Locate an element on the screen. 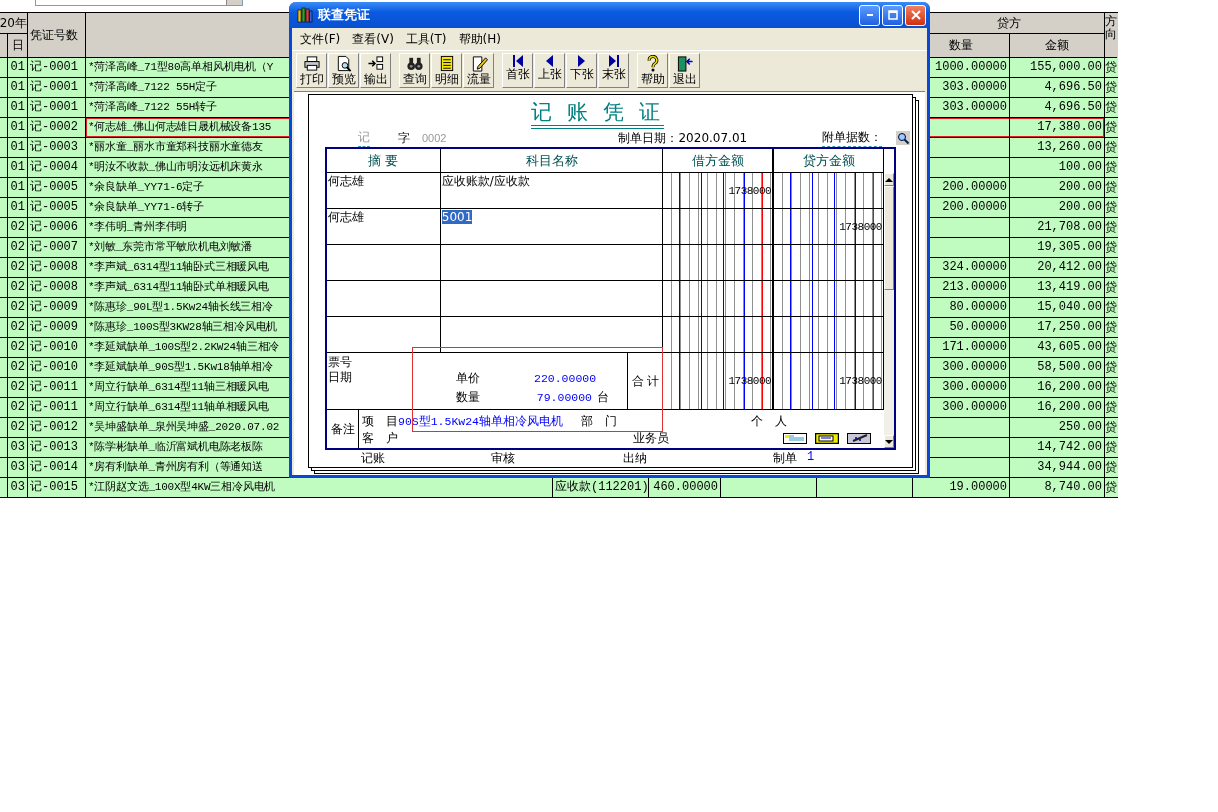  menu-item: 帮助(H) is located at coordinates (479, 39).